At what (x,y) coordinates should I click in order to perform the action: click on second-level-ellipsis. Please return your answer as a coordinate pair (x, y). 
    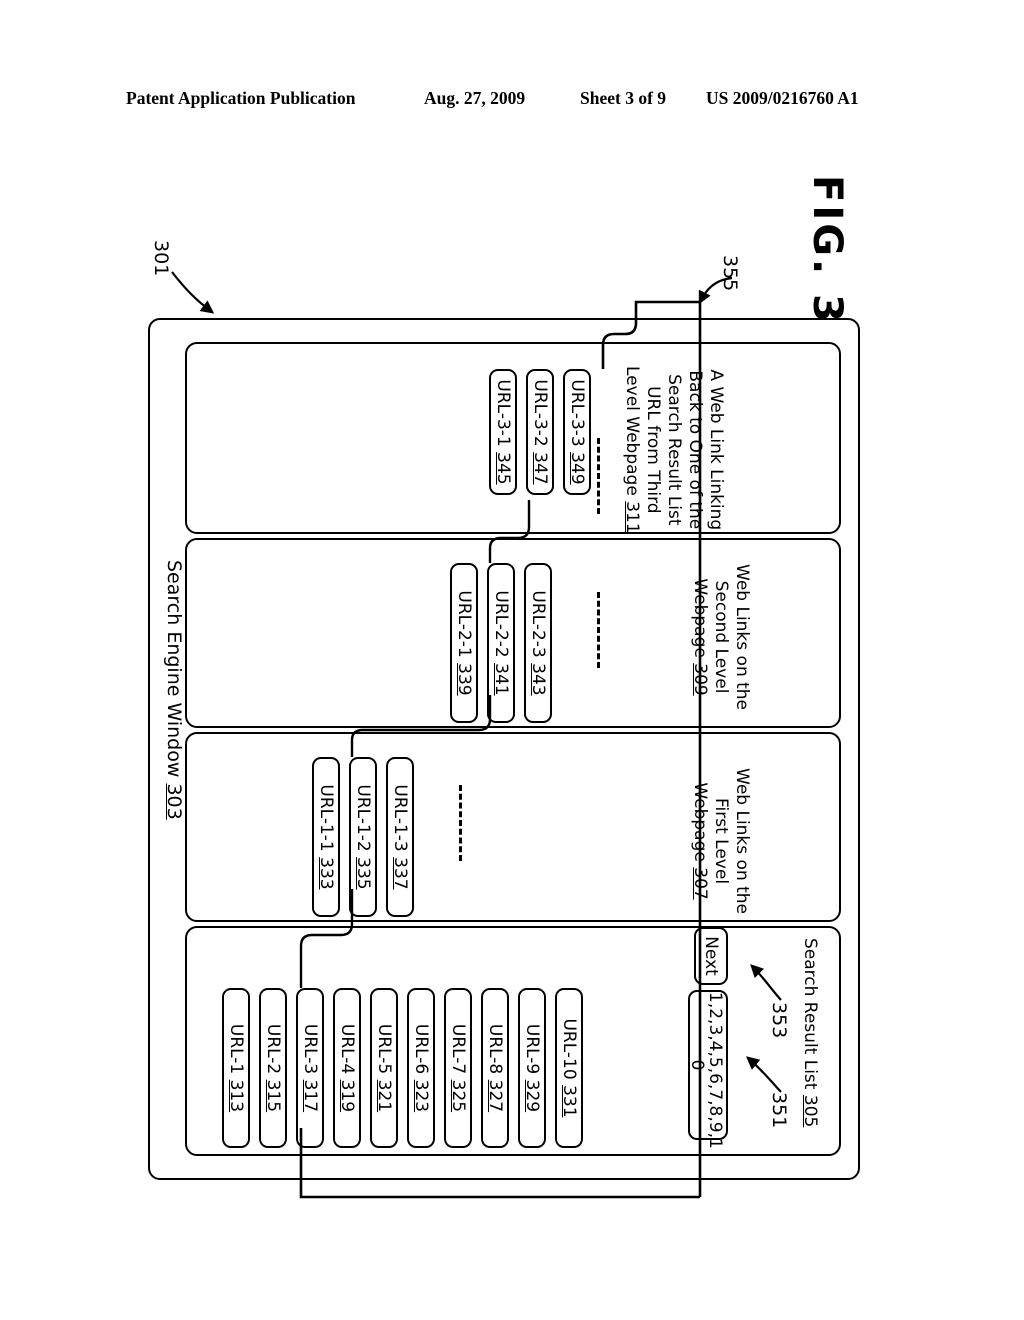
    Looking at the image, I should click on (598, 630).